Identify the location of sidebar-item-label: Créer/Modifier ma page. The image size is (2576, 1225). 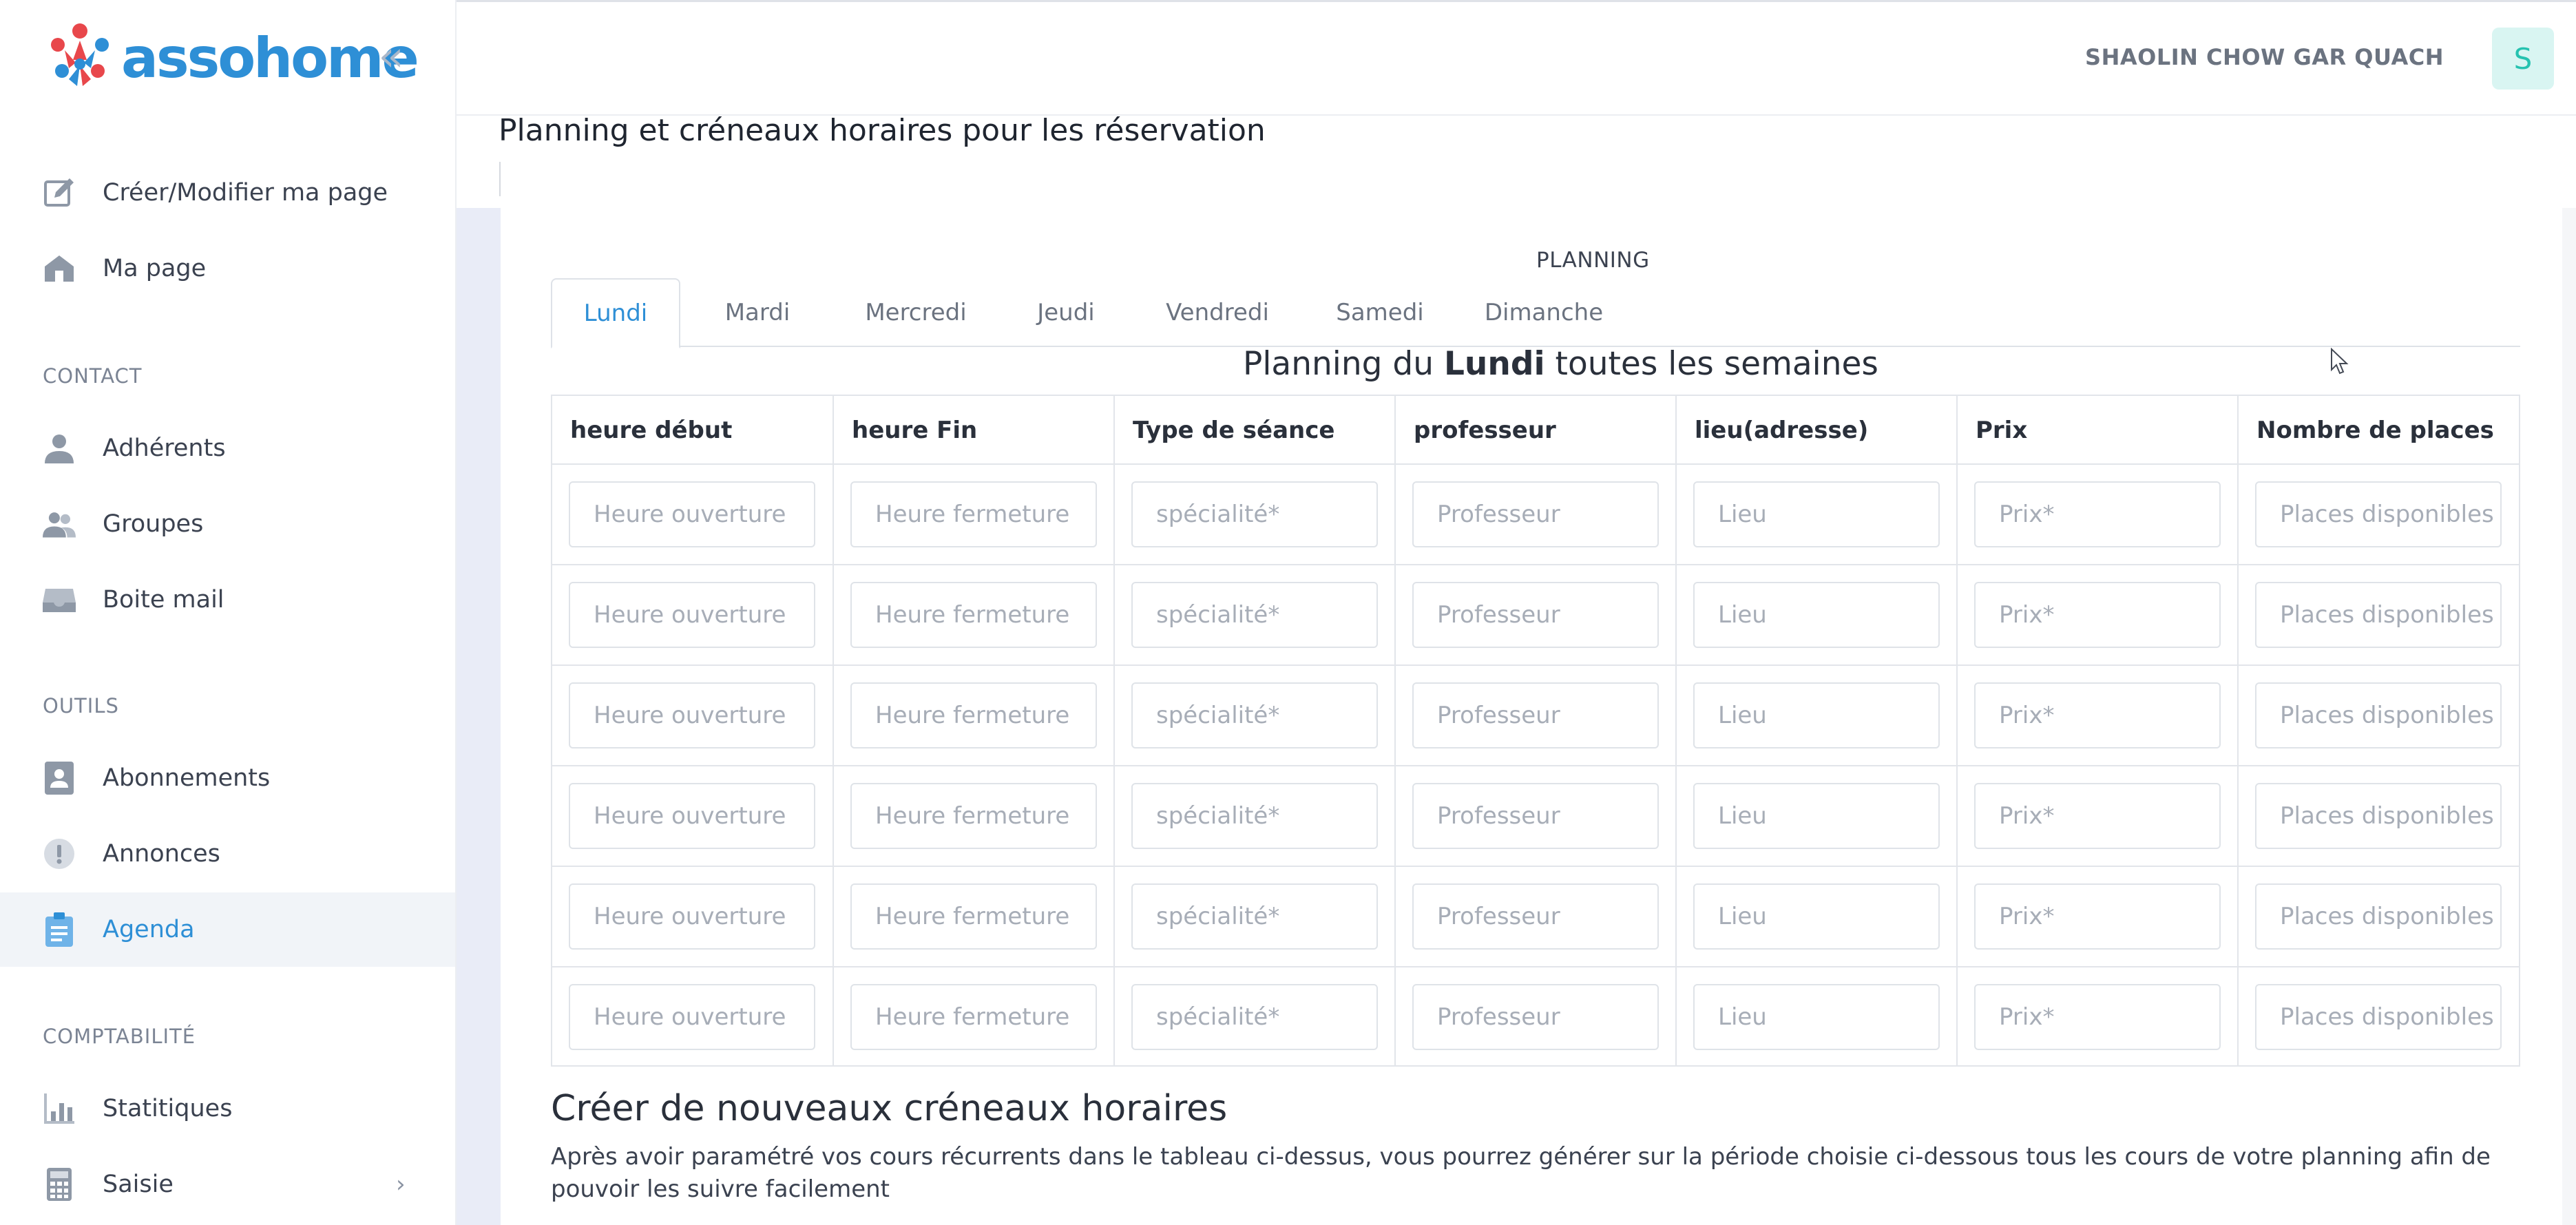
(245, 193).